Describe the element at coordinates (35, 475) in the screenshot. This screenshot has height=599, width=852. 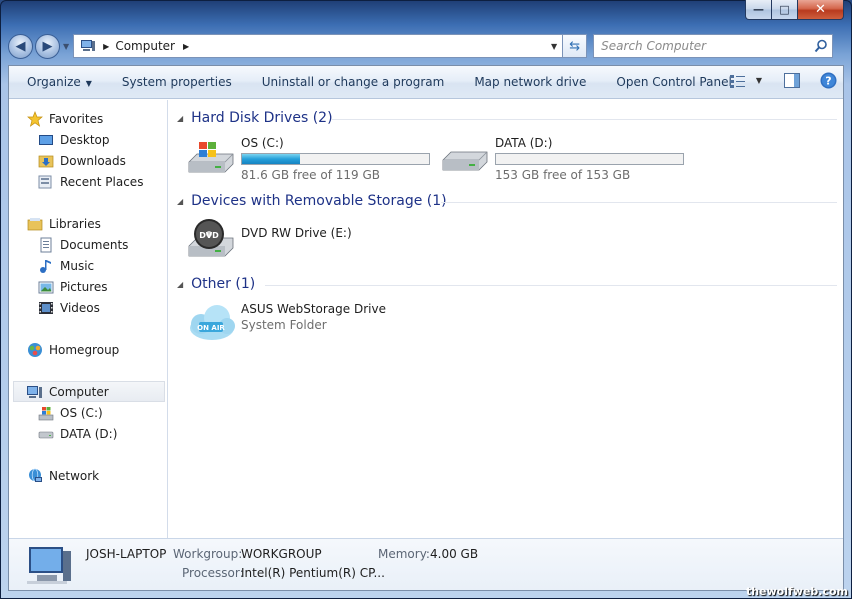
I see `network-icon` at that location.